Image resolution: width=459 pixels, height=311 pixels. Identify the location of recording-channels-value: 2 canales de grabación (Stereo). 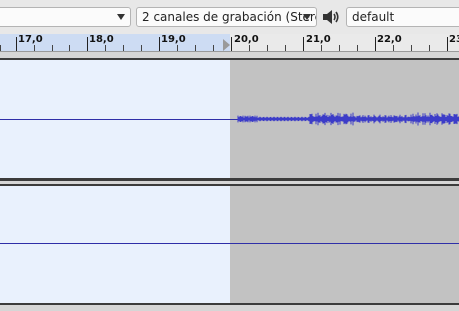
(229, 17).